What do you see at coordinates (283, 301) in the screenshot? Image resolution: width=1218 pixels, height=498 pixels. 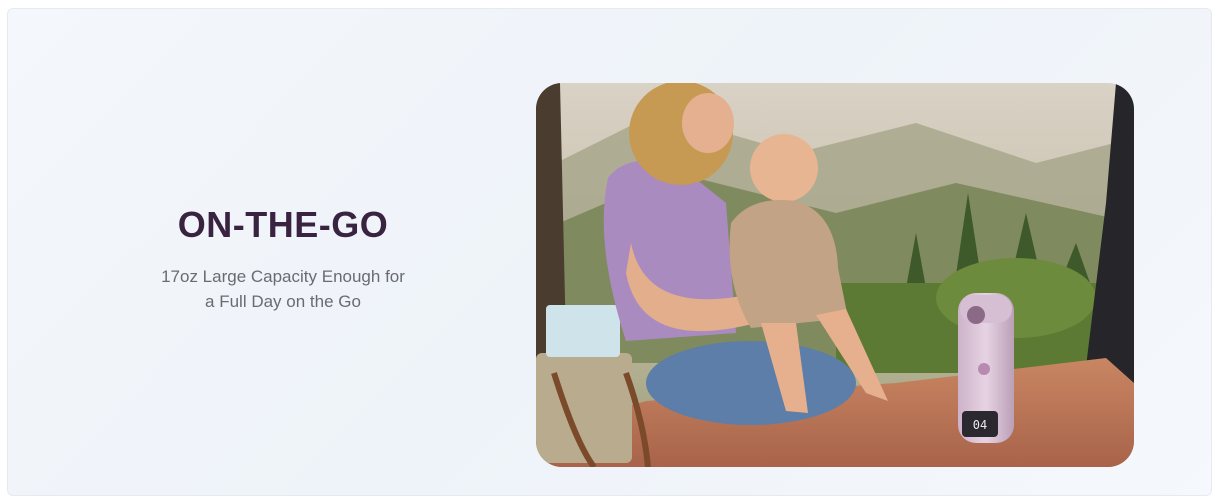 I see `subtitle-line-2: a Full Day on the Go` at bounding box center [283, 301].